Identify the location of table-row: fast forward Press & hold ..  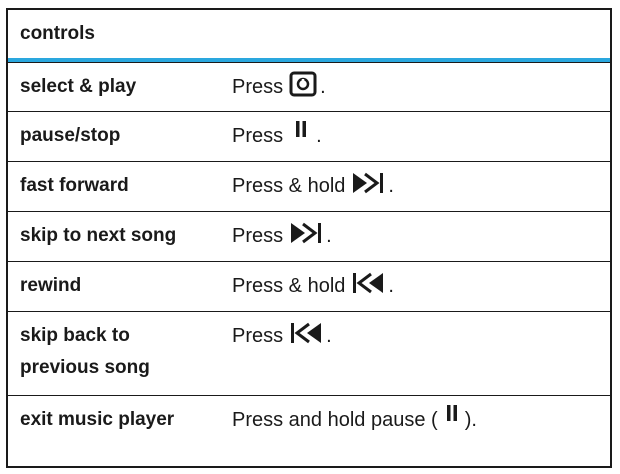
(309, 186).